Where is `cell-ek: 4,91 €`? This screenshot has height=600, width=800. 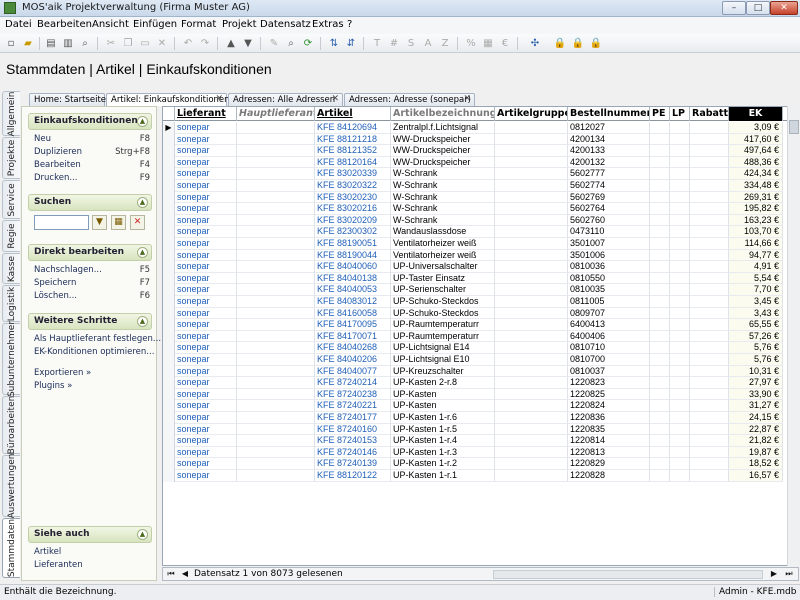 cell-ek: 4,91 € is located at coordinates (756, 267).